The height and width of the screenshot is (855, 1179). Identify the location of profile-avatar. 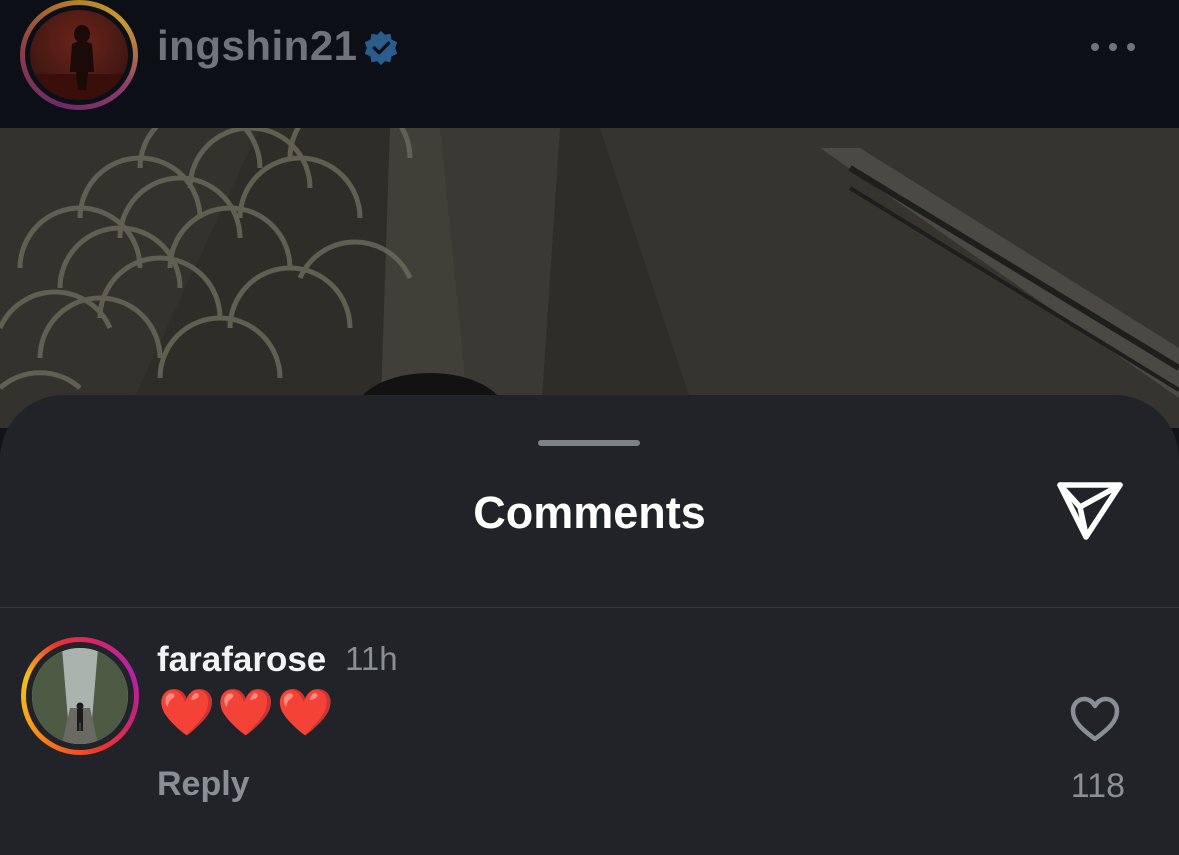
(79, 55).